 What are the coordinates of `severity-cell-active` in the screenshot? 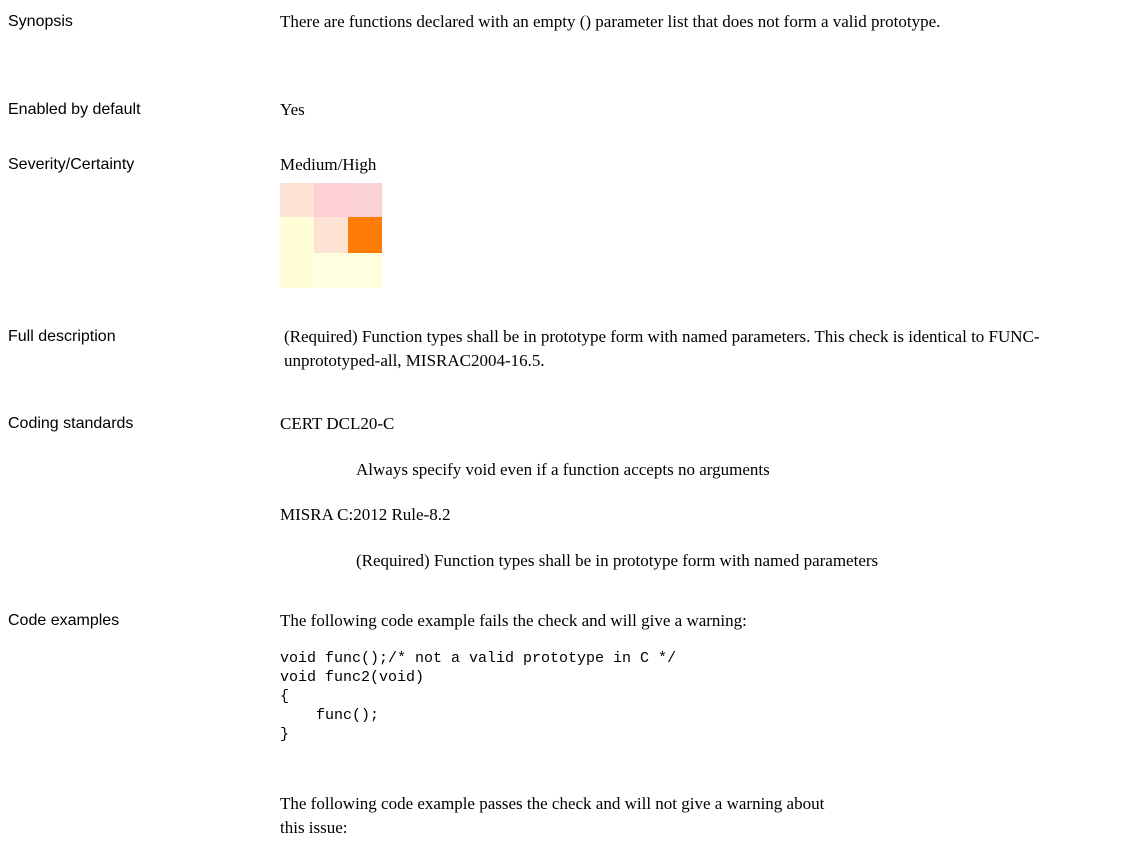 It's located at (365, 235).